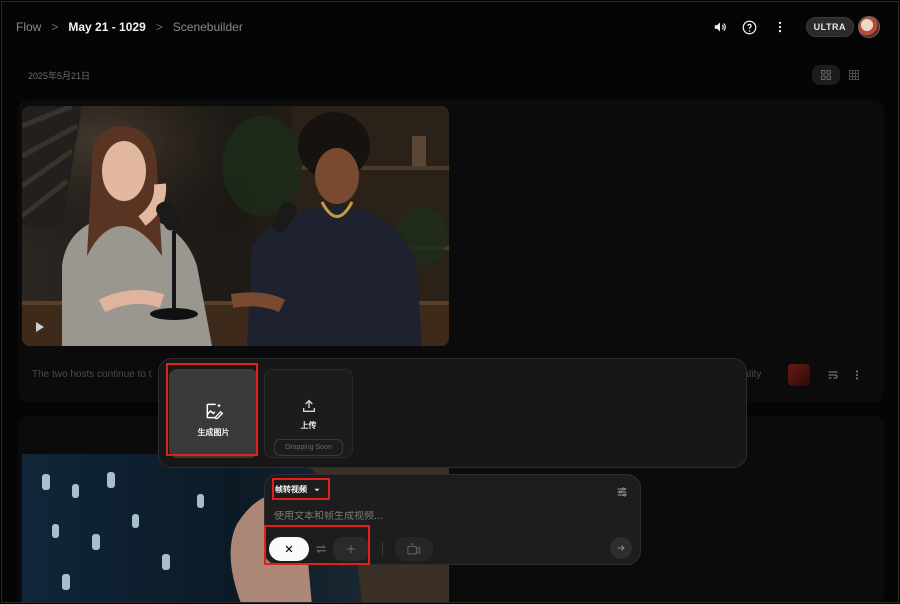 The width and height of the screenshot is (900, 604). I want to click on camera-video-icon, so click(414, 548).